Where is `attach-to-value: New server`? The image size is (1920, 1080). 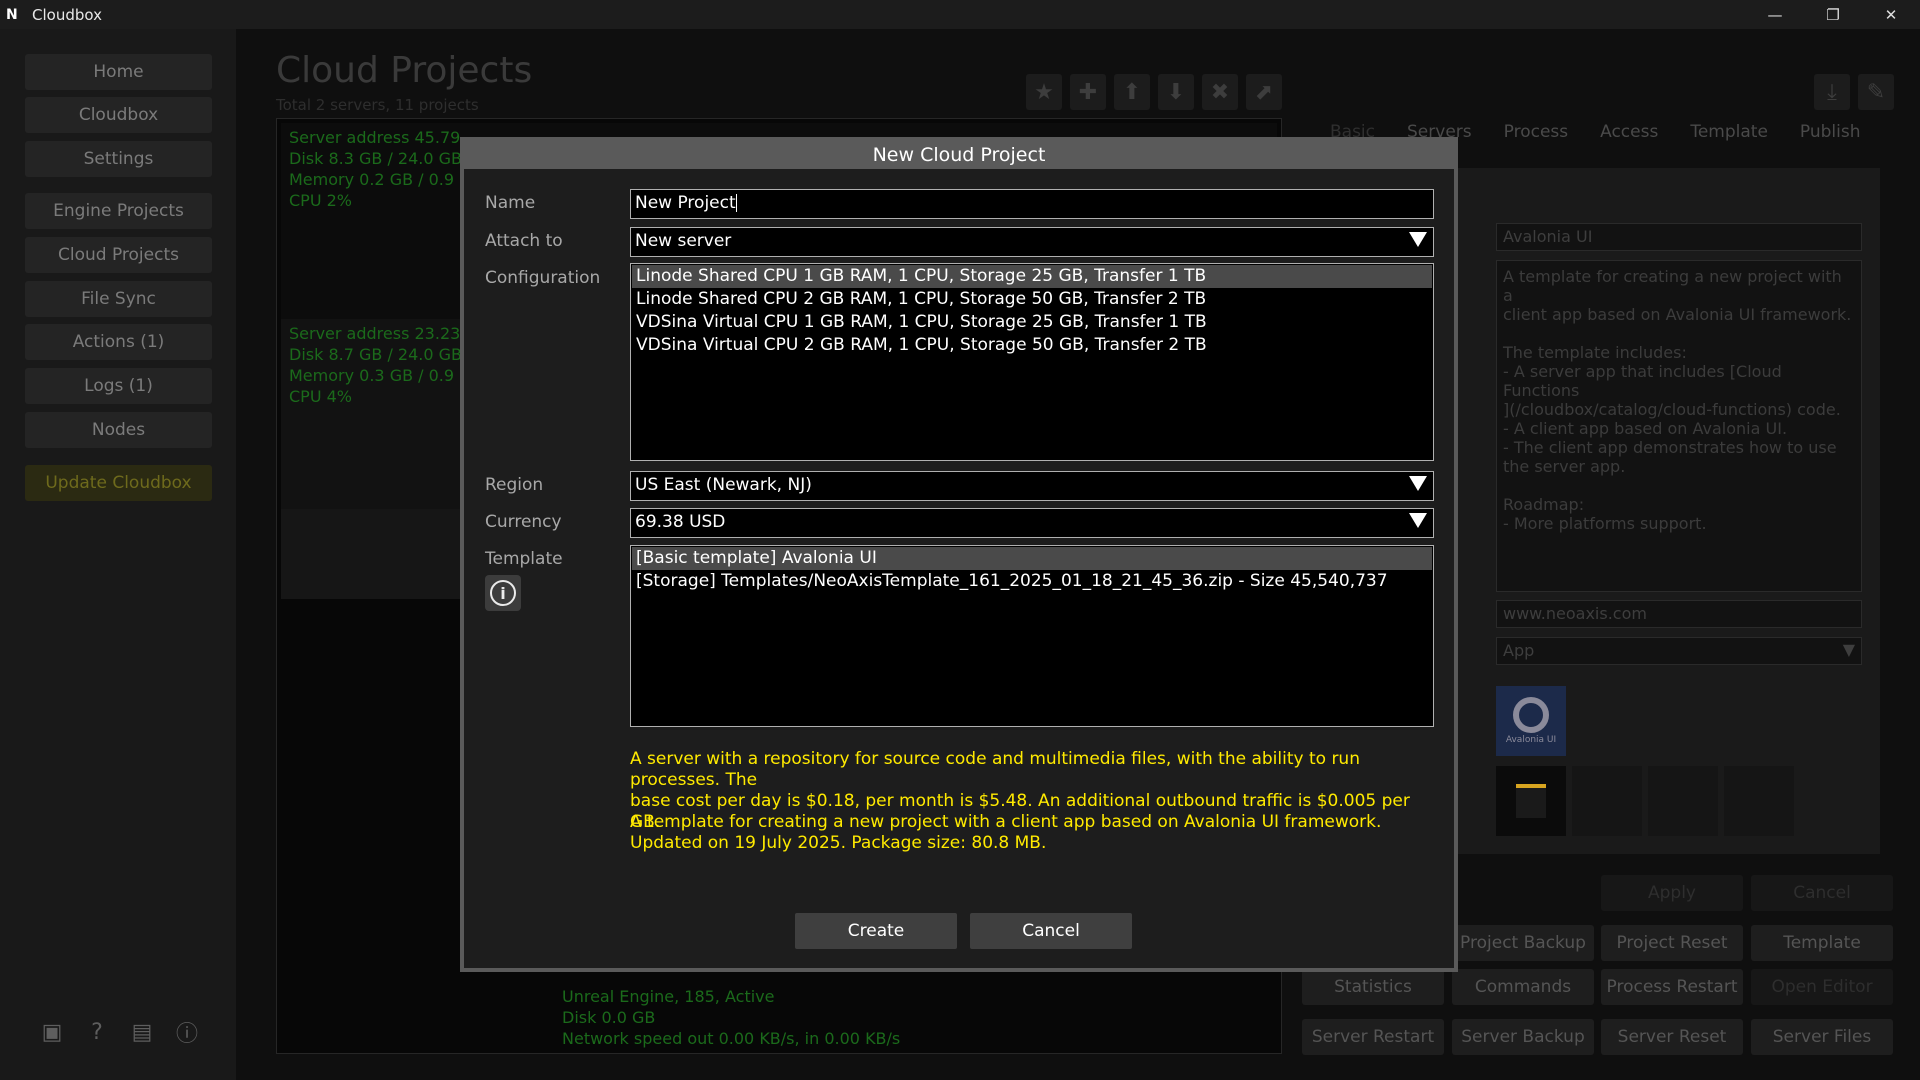
attach-to-value: New server is located at coordinates (683, 241).